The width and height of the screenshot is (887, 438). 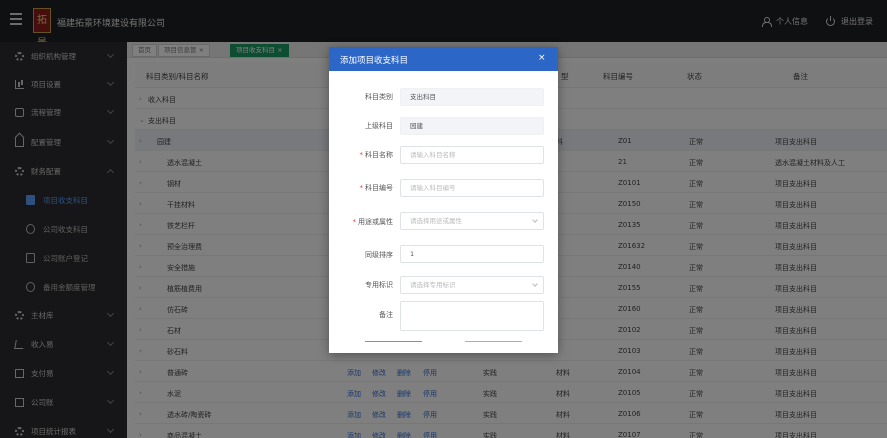 I want to click on parent-label: 上级科目, so click(x=379, y=126).